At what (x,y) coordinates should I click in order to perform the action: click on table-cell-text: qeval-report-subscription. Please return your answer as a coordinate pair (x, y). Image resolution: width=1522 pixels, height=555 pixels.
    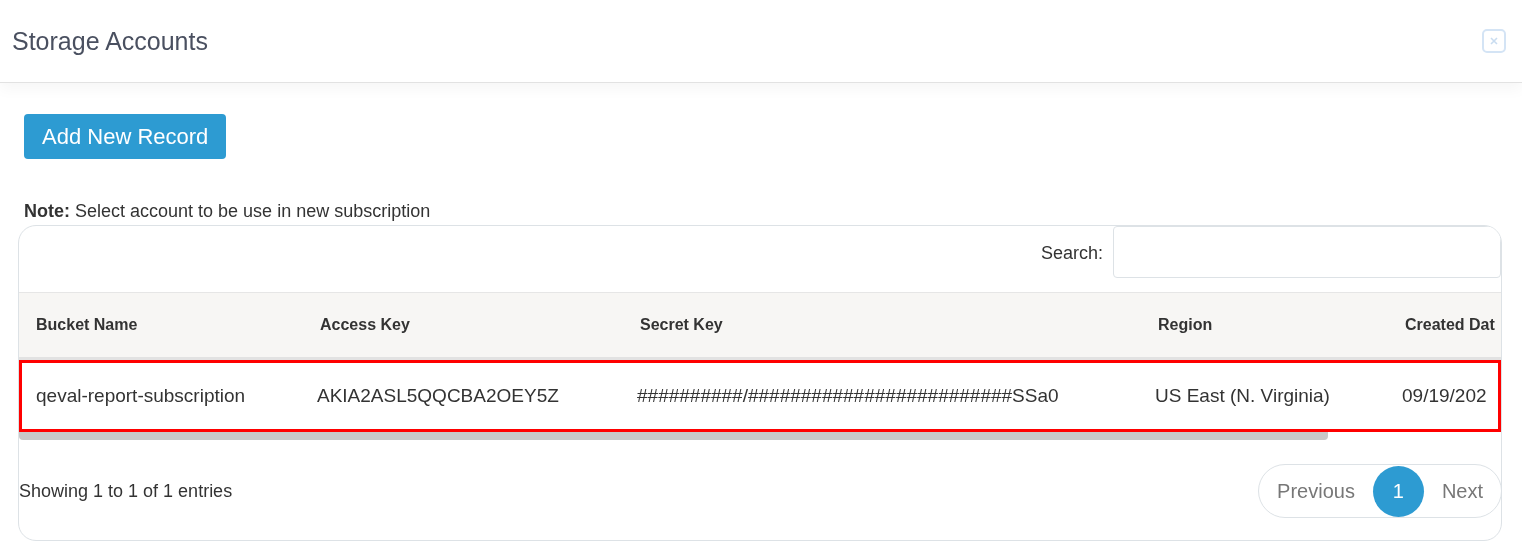
    Looking at the image, I should click on (141, 396).